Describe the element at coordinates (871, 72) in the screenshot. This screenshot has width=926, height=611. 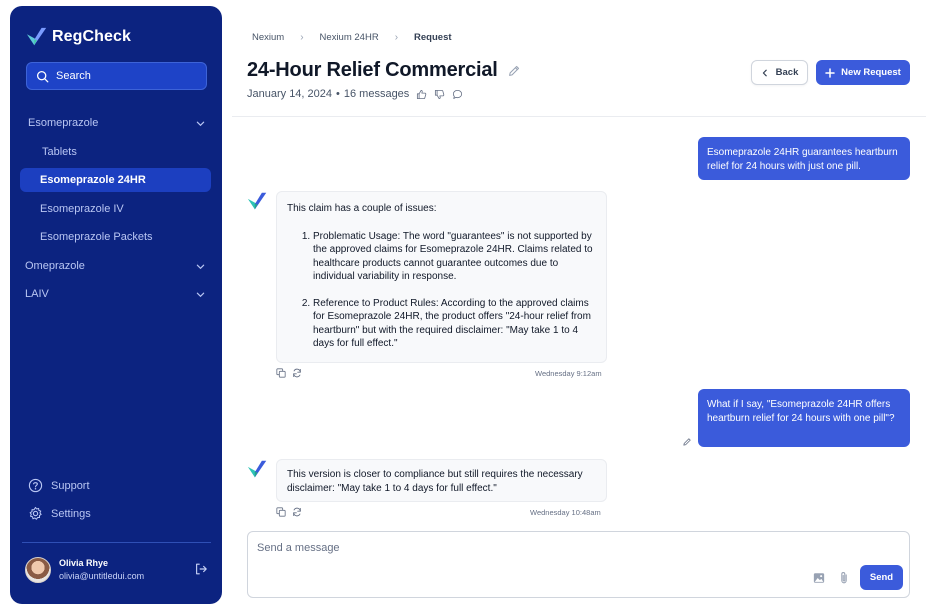
I see `new-request-label: New Request` at that location.